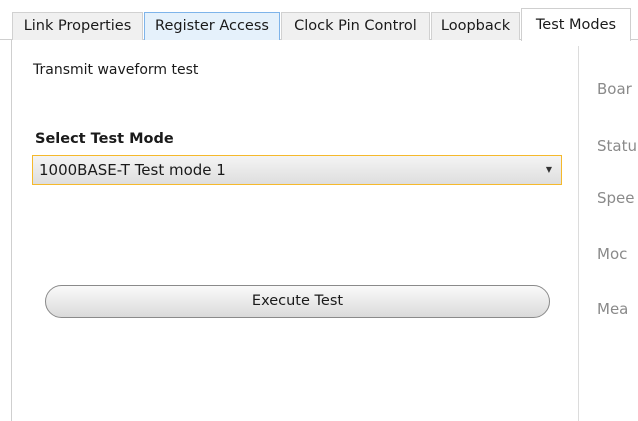 Image resolution: width=638 pixels, height=421 pixels. What do you see at coordinates (576, 24) in the screenshot?
I see `tab-test-modes: Test Modes` at bounding box center [576, 24].